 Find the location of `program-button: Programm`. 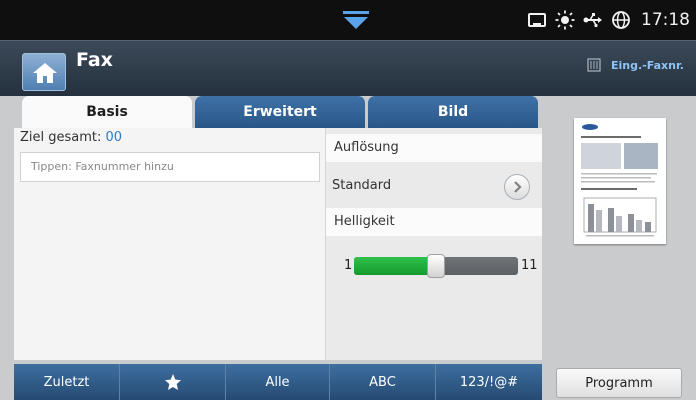

program-button: Programm is located at coordinates (619, 383).